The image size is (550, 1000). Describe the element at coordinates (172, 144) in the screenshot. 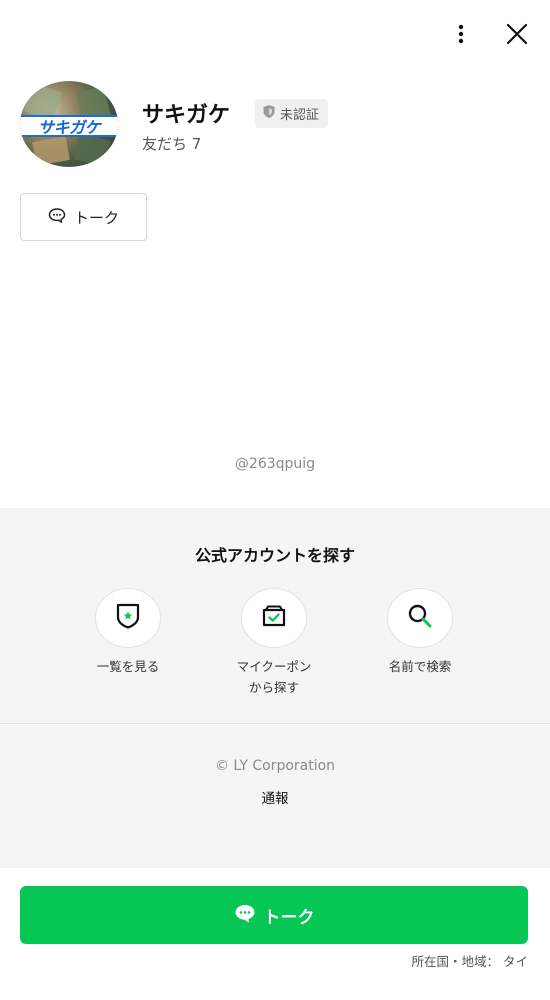

I see `friends-count: 友だち 7` at that location.